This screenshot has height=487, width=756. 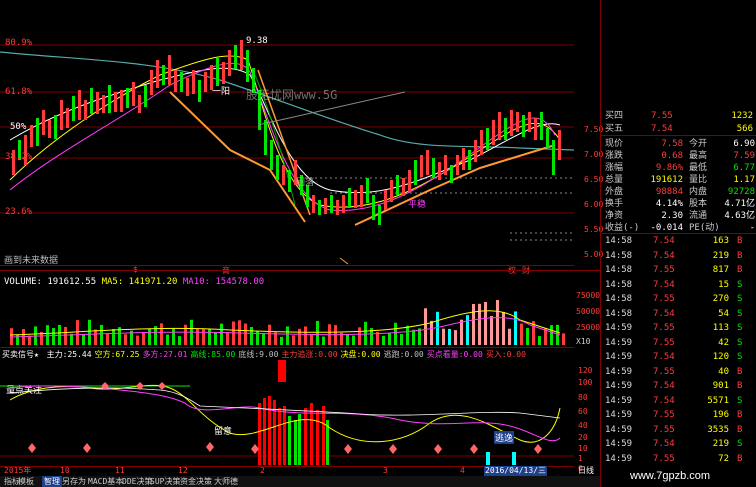 I want to click on quote-label: 净资, so click(x=614, y=216).